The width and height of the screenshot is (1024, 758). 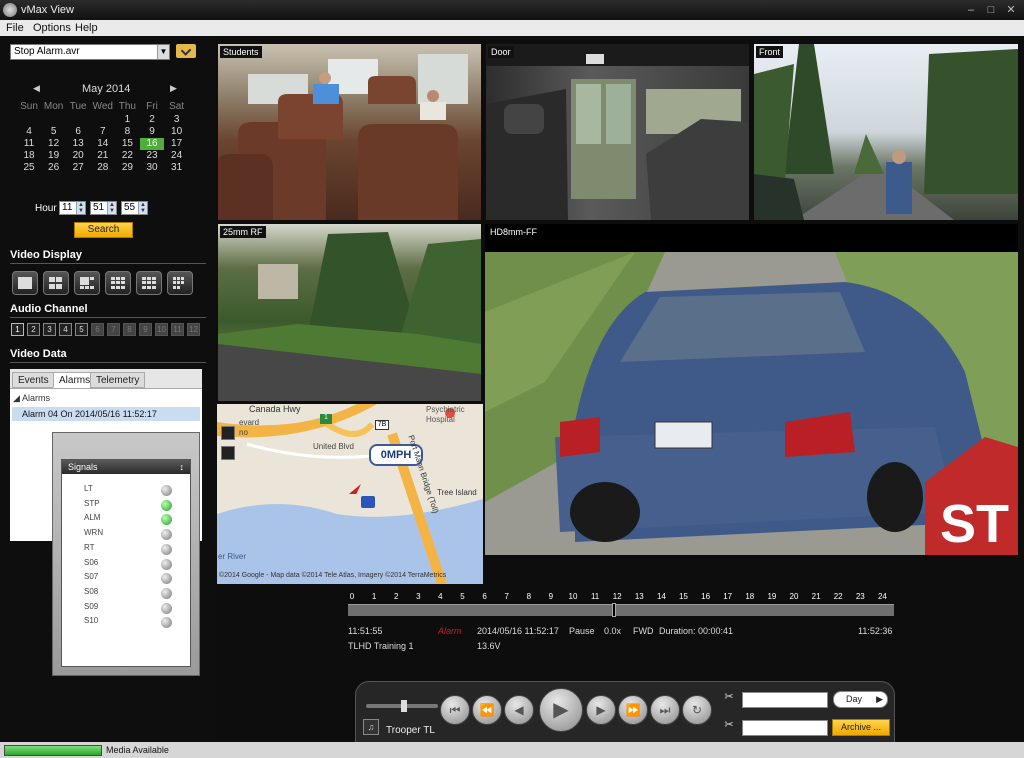 What do you see at coordinates (31, 398) in the screenshot?
I see `alarm-group: ◢ Alarms` at bounding box center [31, 398].